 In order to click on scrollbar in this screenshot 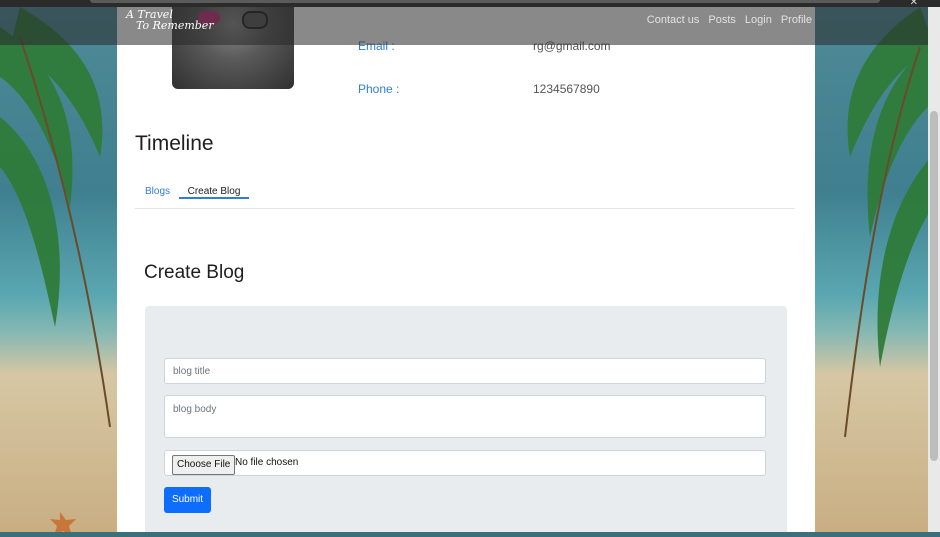, I will do `click(934, 269)`.